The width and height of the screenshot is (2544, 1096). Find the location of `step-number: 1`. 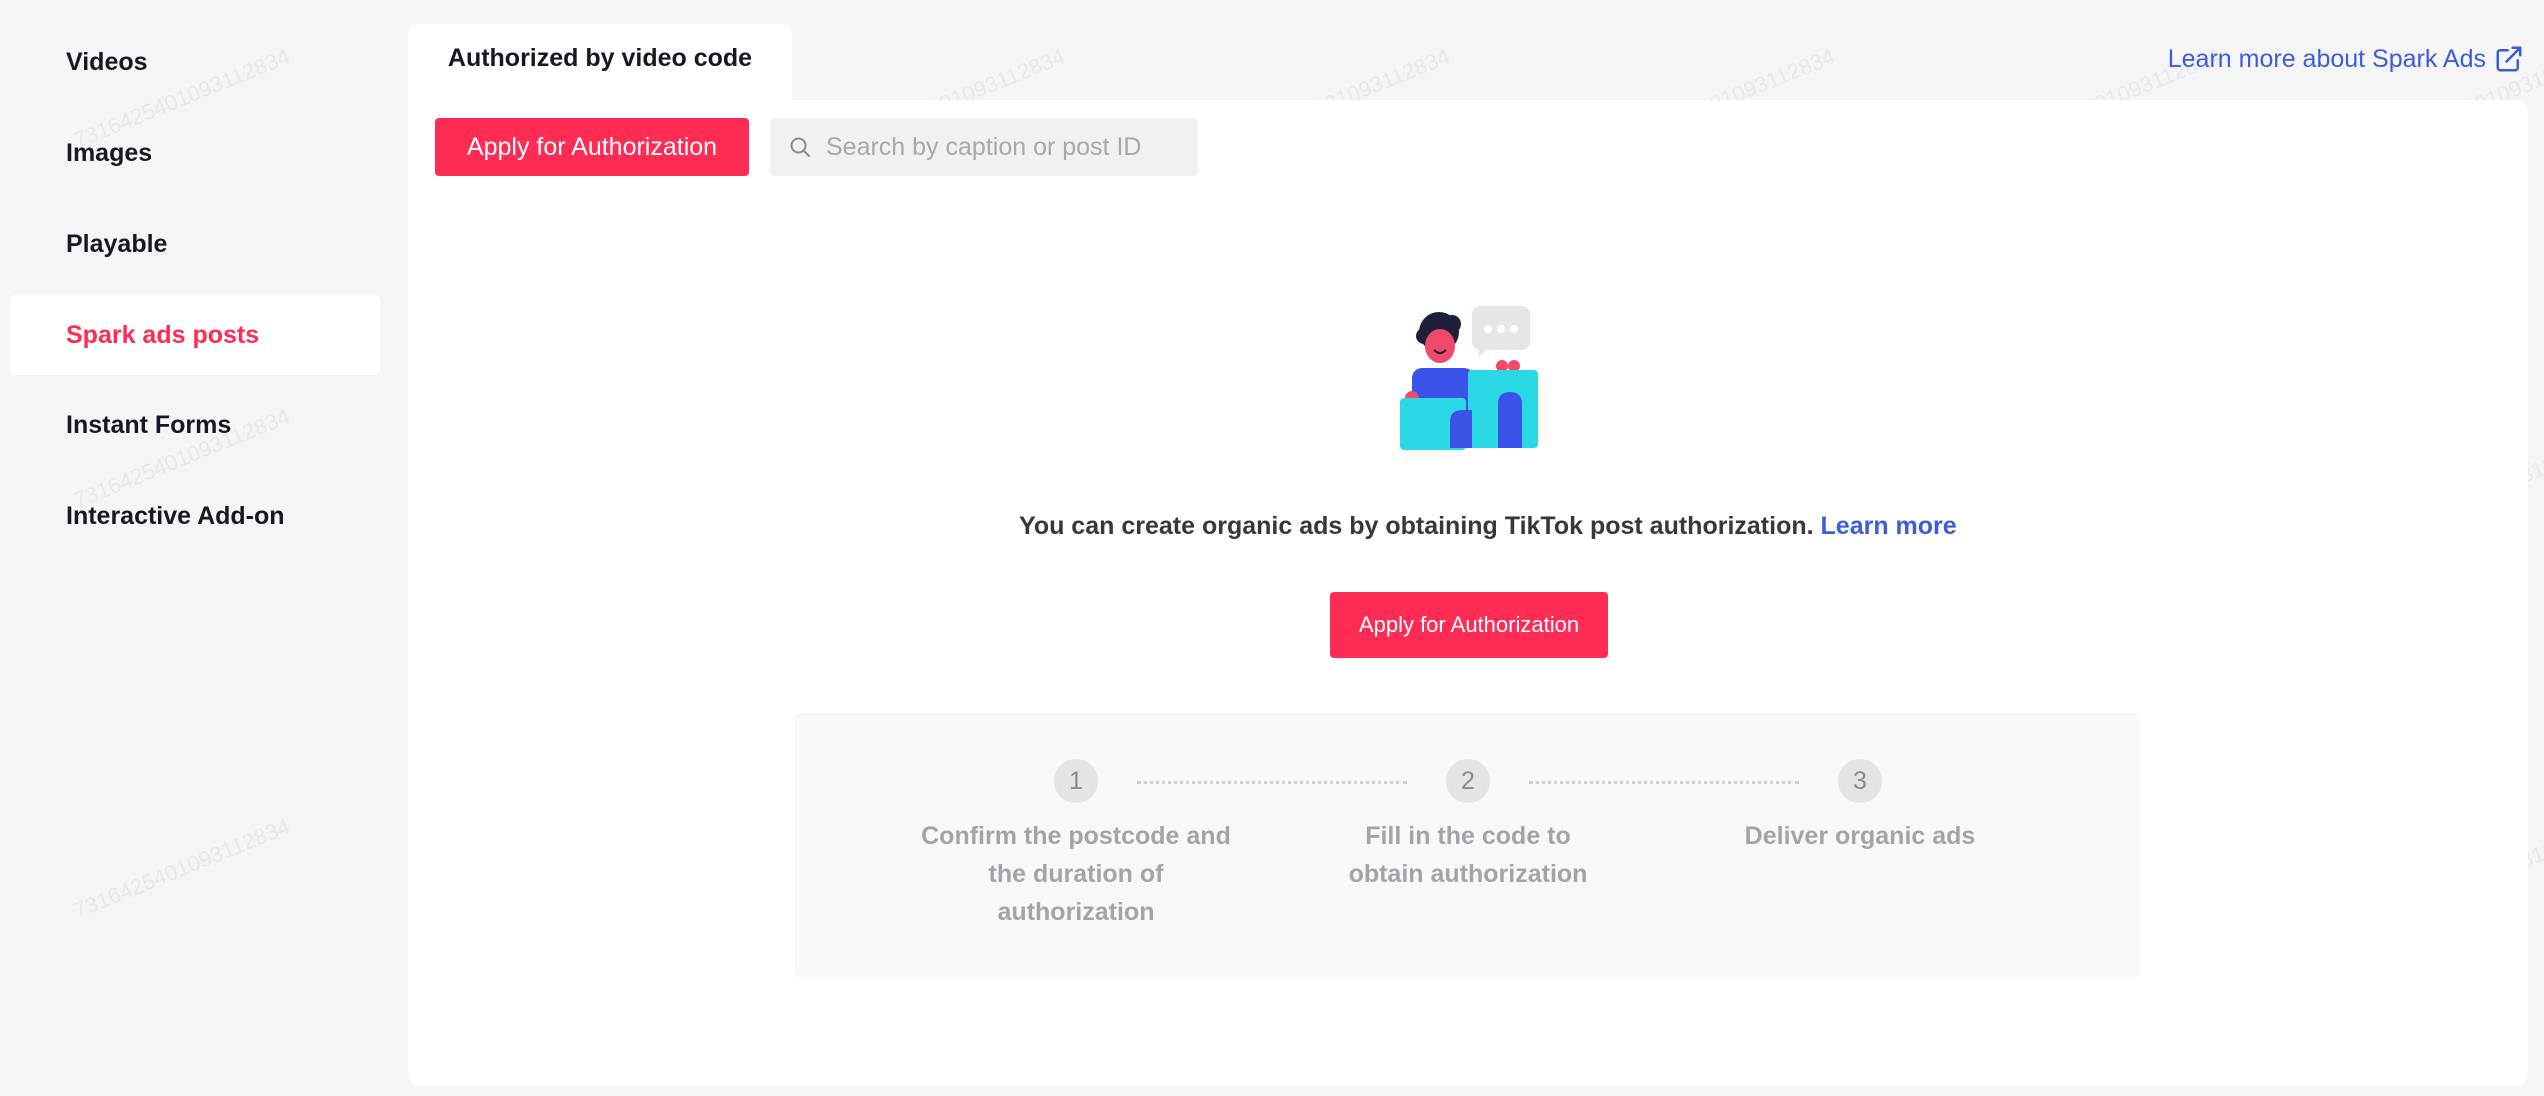

step-number: 1 is located at coordinates (1076, 781).